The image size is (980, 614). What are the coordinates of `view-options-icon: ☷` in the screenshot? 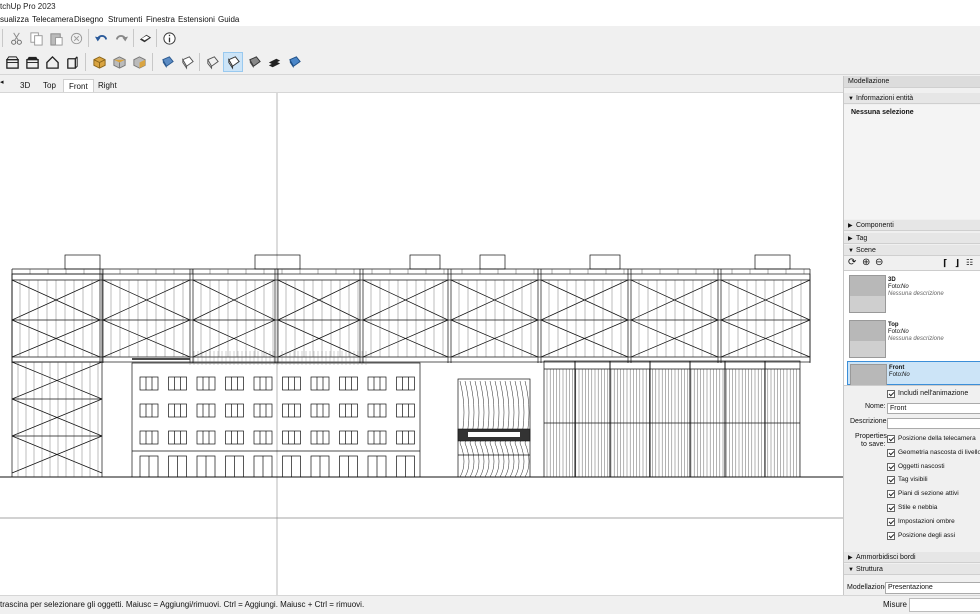 It's located at (969, 262).